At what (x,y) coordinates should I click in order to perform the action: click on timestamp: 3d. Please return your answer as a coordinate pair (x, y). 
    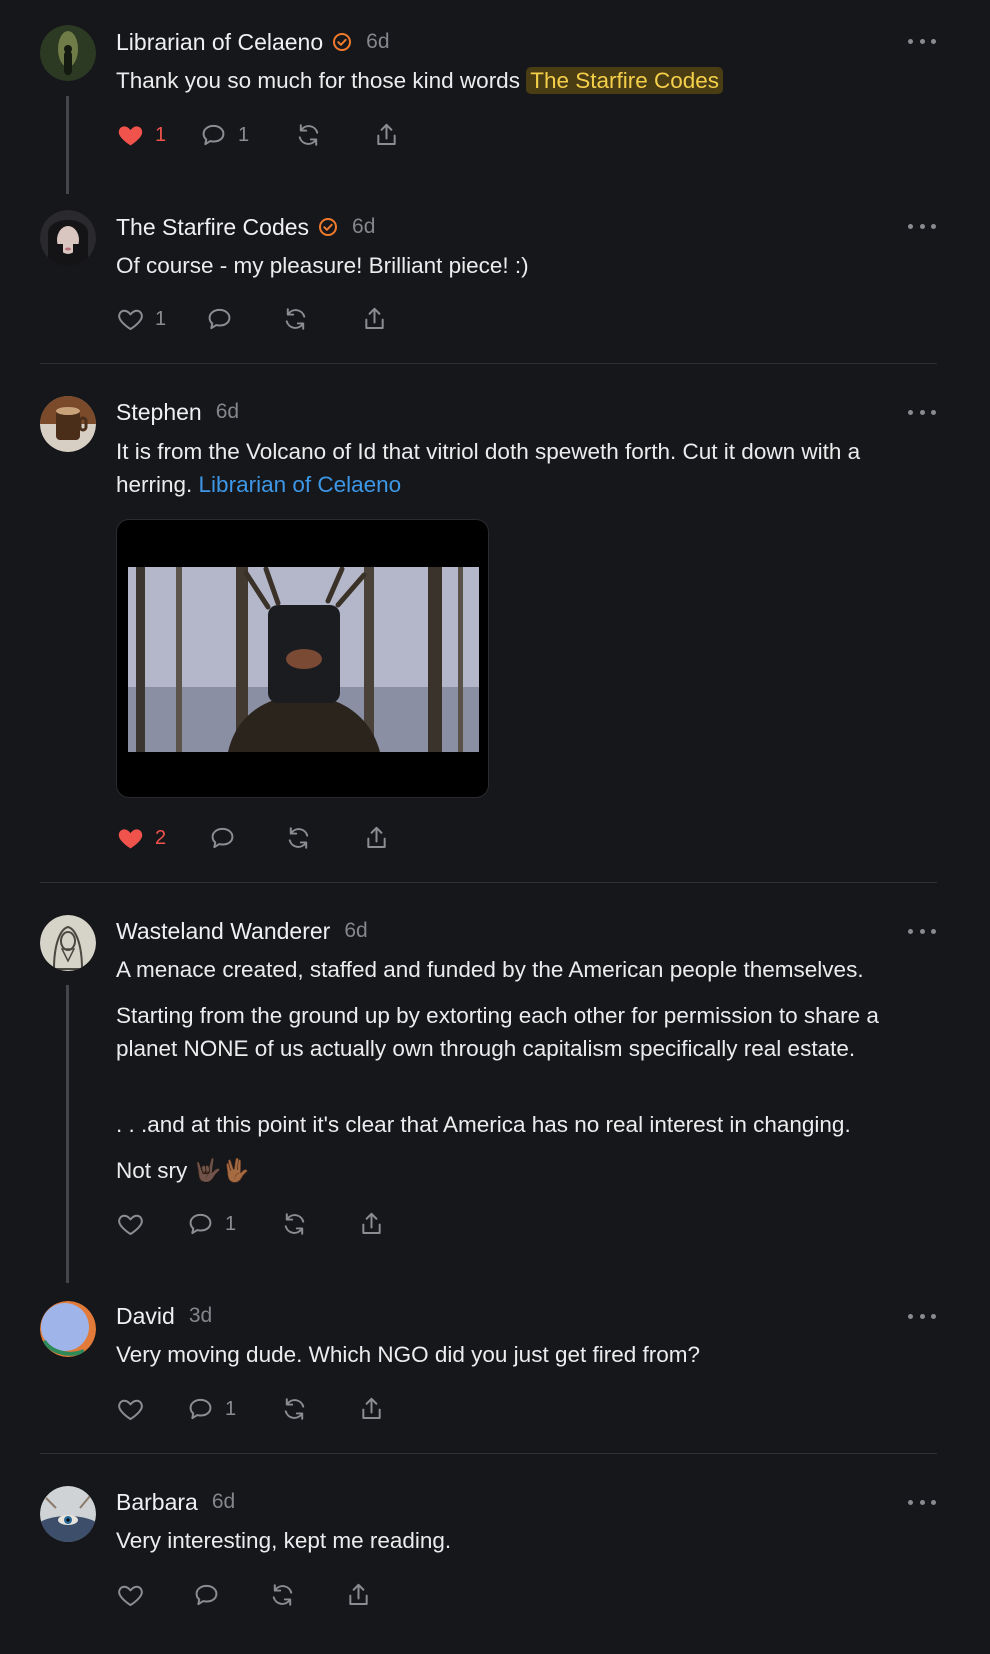
    Looking at the image, I should click on (200, 1316).